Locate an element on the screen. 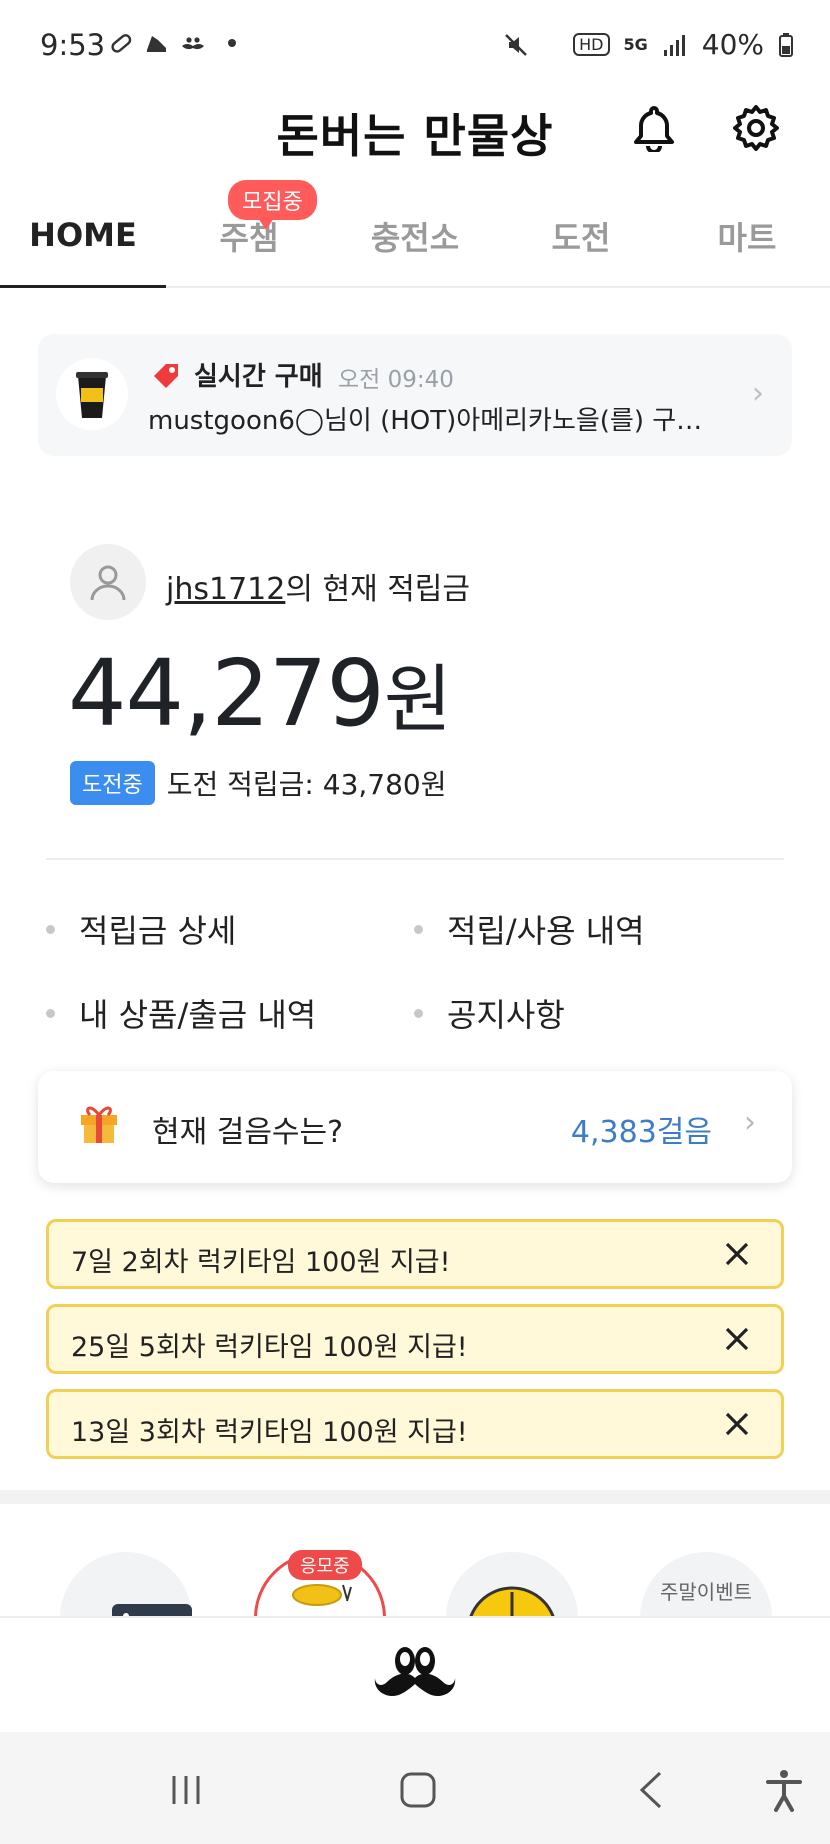 The height and width of the screenshot is (1844, 830). promo-row: 응모중 주말이벤트 is located at coordinates (415, 1578).